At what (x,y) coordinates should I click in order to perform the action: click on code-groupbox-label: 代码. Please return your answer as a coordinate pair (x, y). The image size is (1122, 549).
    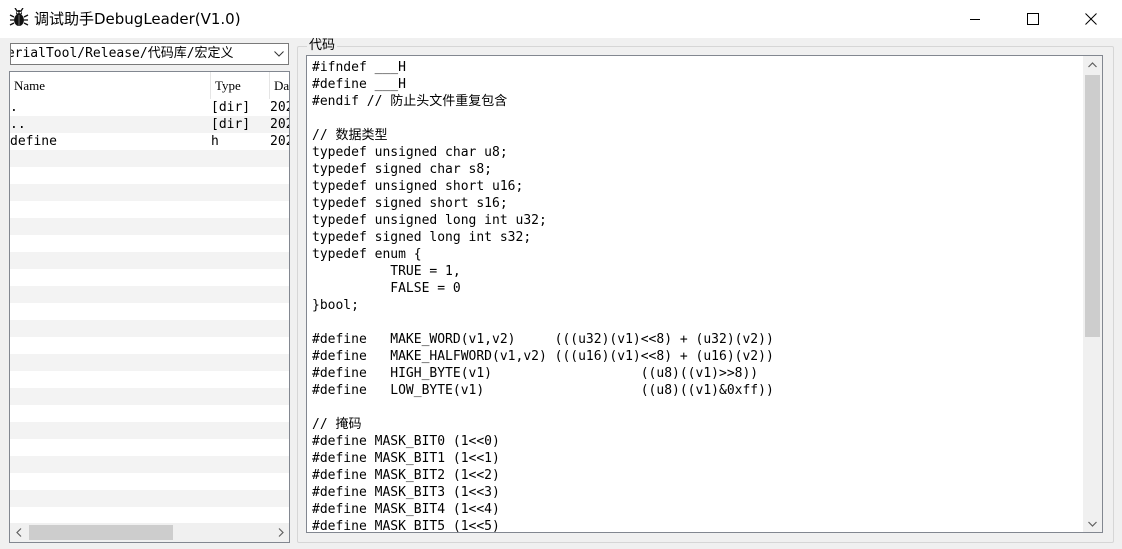
    Looking at the image, I should click on (322, 46).